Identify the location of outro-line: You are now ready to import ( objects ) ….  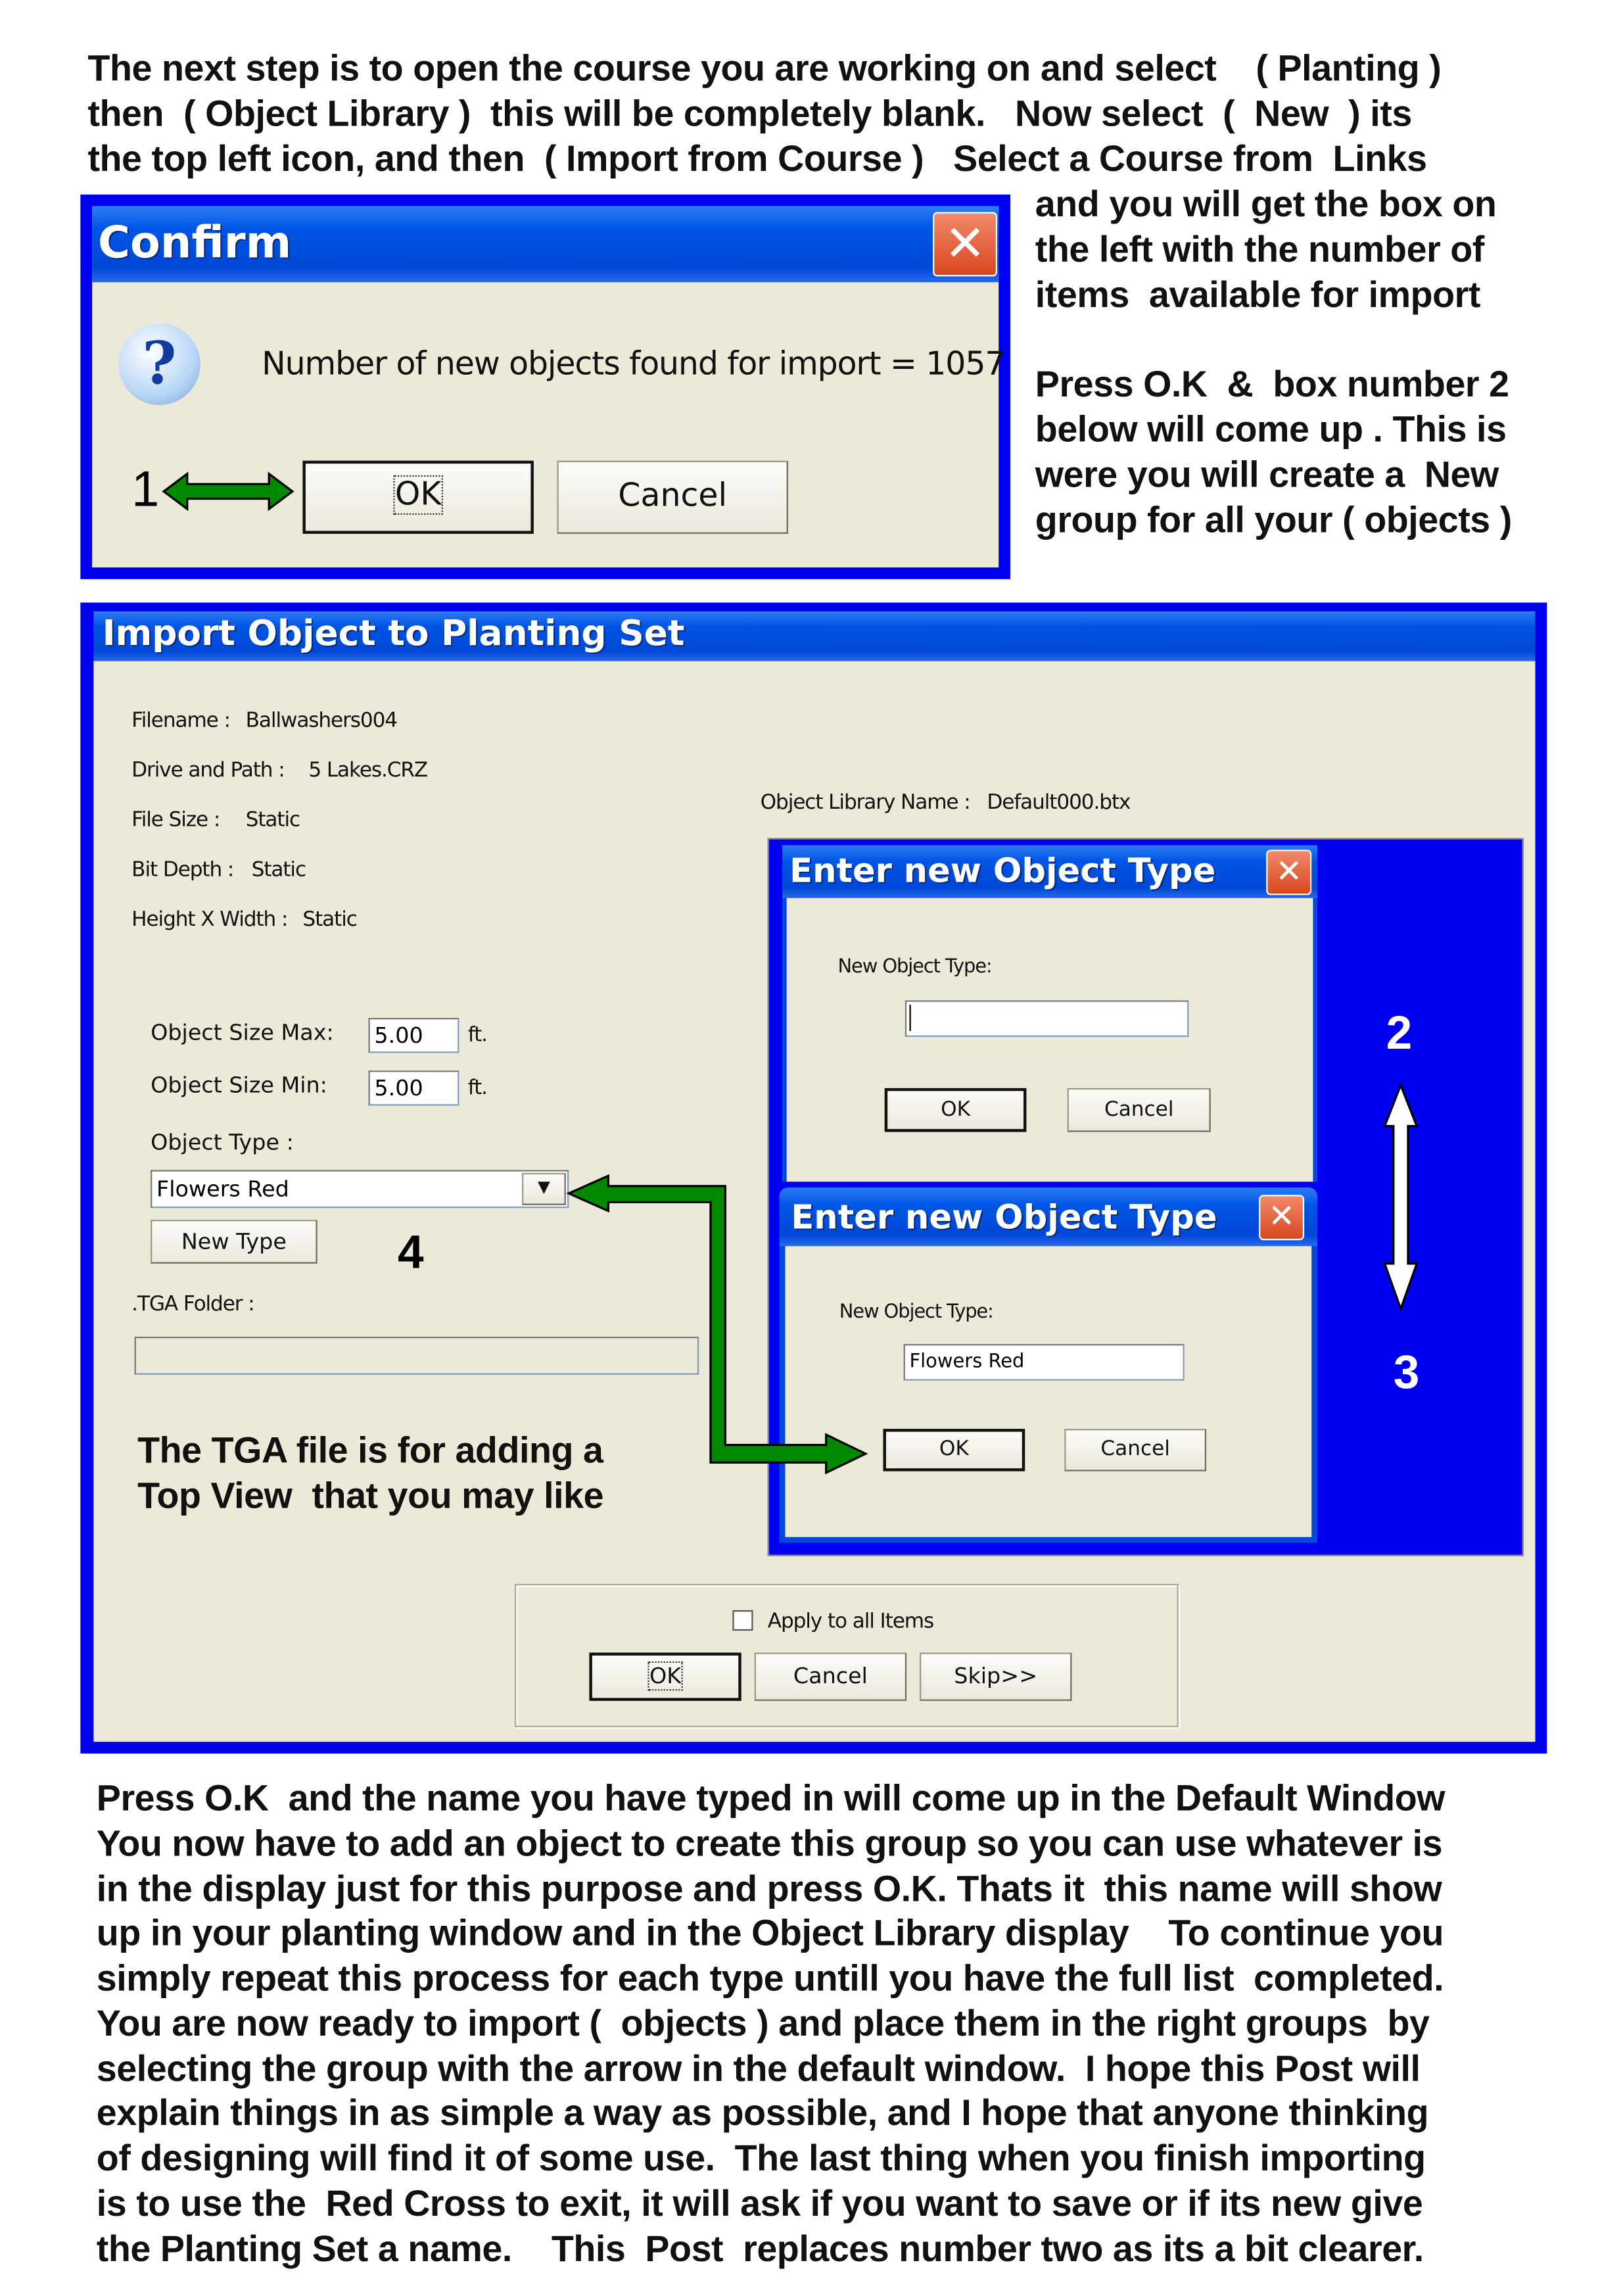
(763, 2024).